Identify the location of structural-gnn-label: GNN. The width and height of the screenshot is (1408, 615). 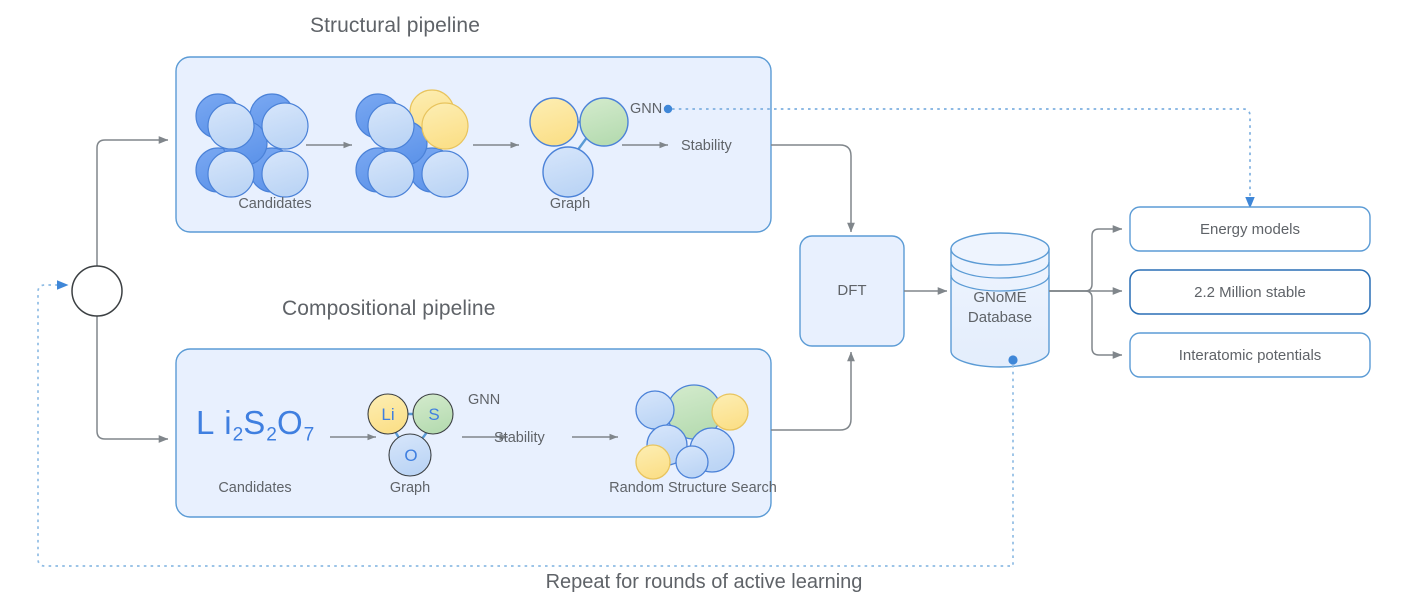
(646, 109).